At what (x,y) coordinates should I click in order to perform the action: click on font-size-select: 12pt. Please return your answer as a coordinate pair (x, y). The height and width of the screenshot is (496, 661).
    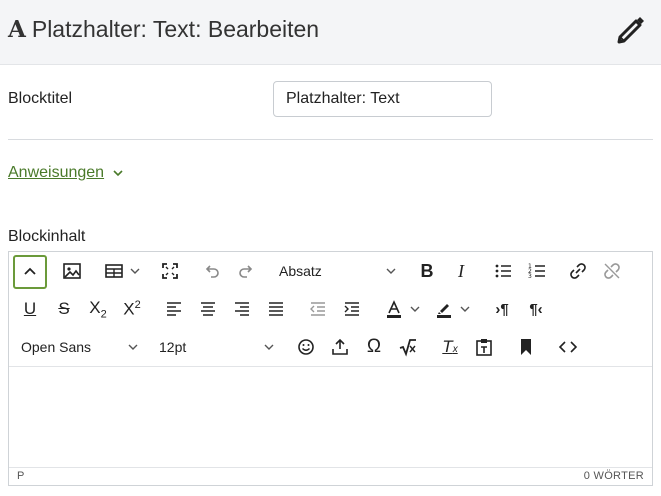
    Looking at the image, I should click on (217, 347).